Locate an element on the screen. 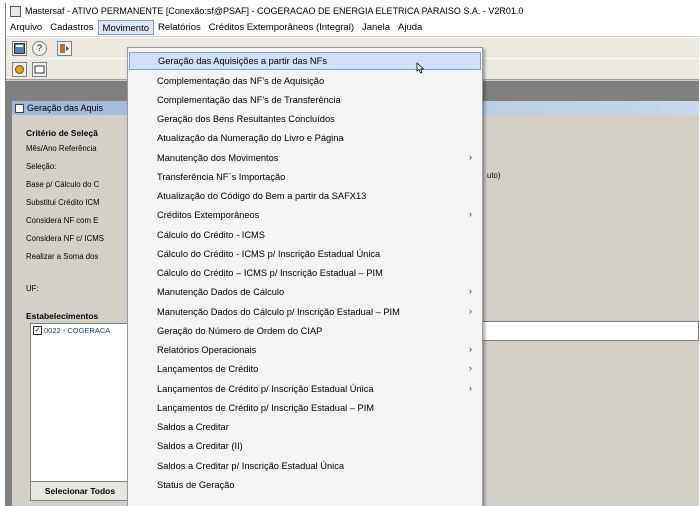 The image size is (700, 506). menu-item-geracao-numero-ciap: Geração do Número de Ordem do CIAP is located at coordinates (305, 331).